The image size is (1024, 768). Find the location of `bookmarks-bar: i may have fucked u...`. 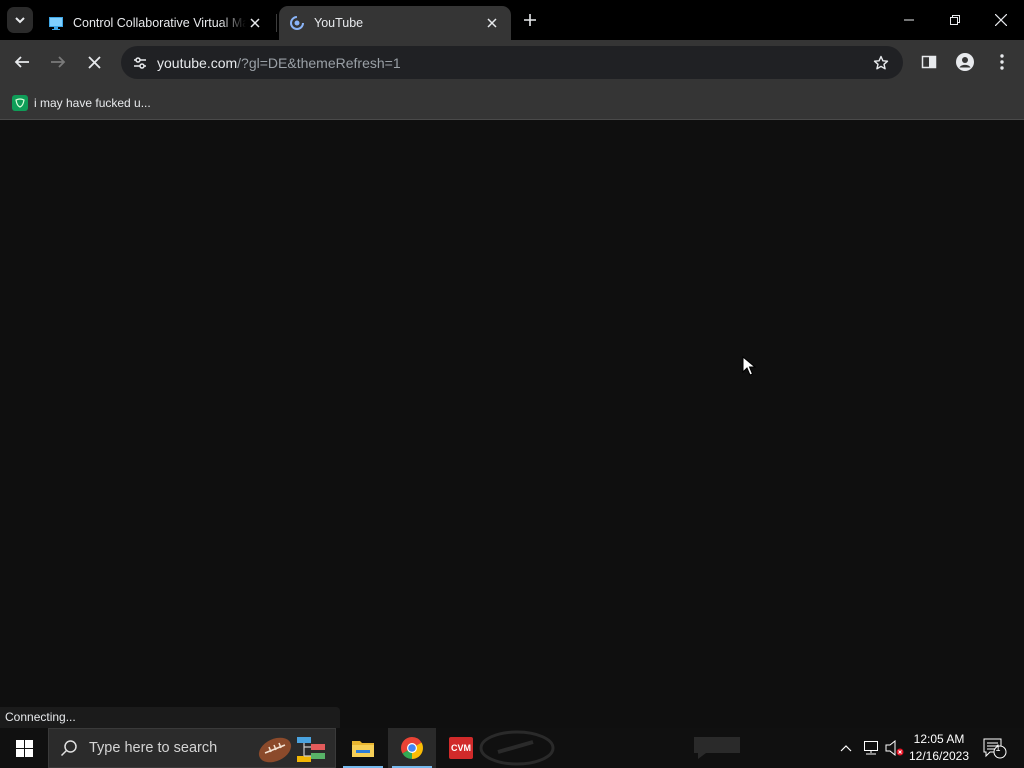

bookmarks-bar: i may have fucked u... is located at coordinates (512, 102).